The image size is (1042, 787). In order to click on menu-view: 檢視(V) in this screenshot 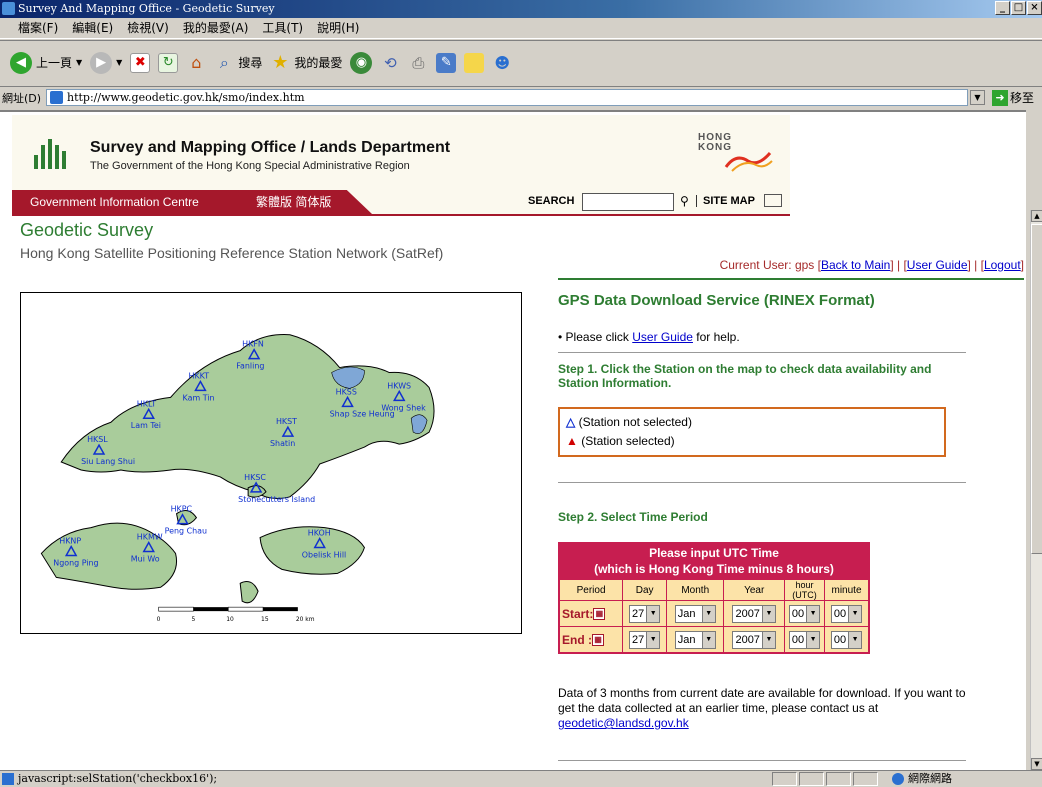, I will do `click(148, 28)`.